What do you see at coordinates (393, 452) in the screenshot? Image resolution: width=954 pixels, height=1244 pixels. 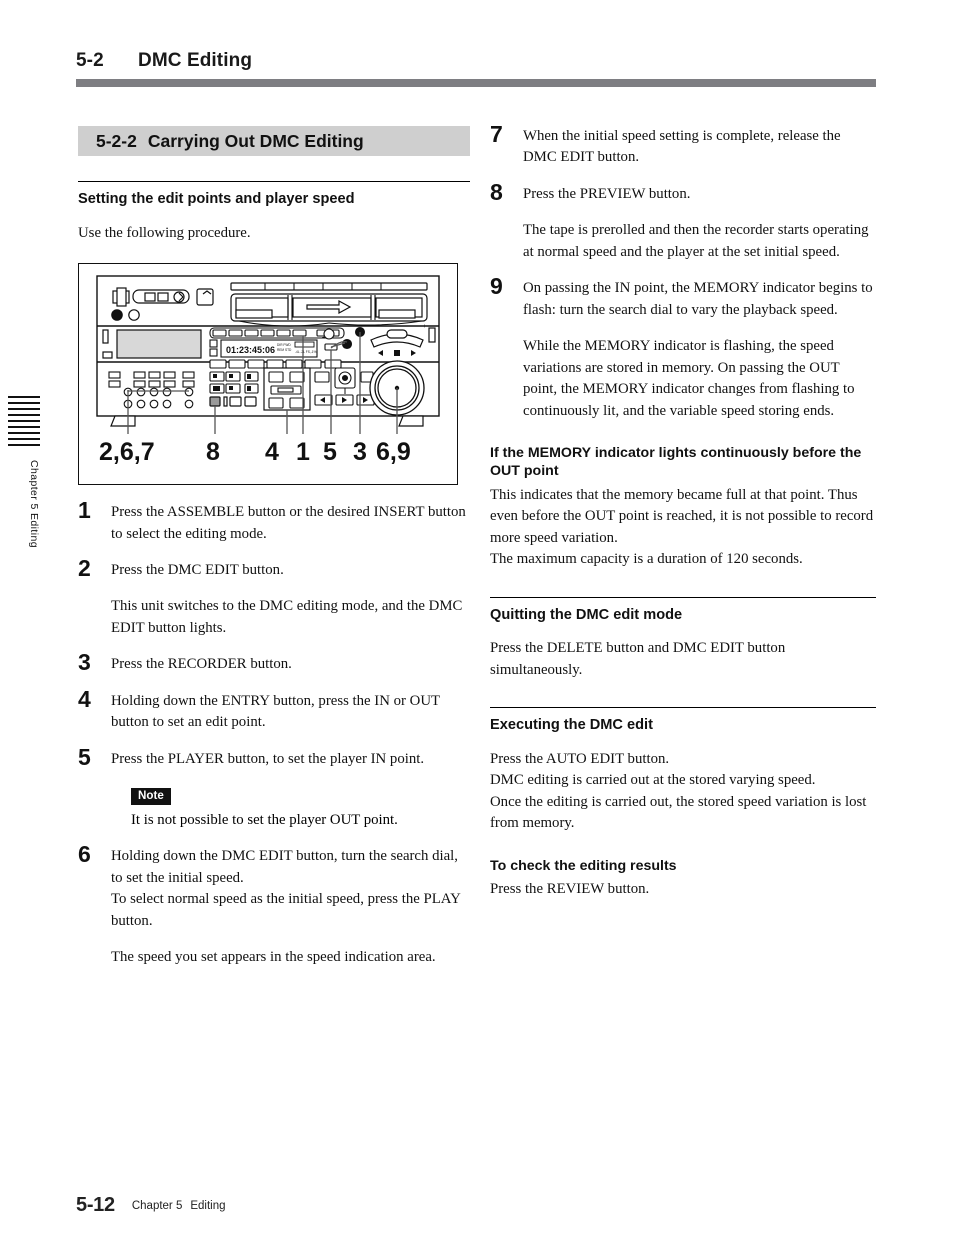 I see `callout-69: 6,9` at bounding box center [393, 452].